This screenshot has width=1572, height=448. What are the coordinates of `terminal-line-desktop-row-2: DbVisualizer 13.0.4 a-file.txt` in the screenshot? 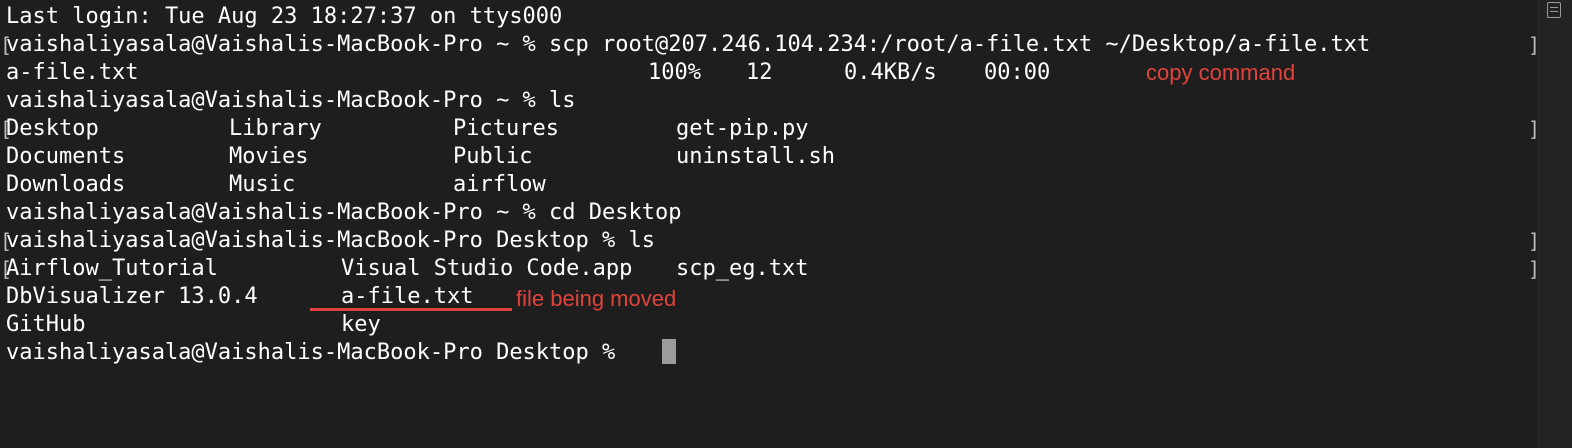 It's located at (768, 297).